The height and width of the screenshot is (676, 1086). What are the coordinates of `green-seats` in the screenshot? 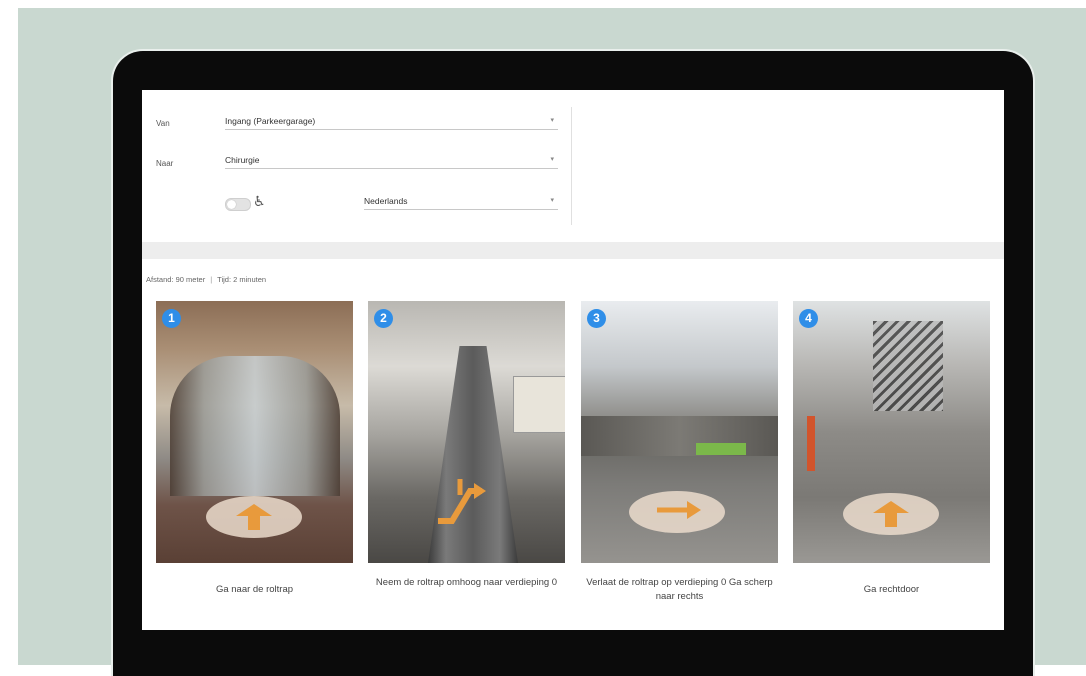 It's located at (721, 449).